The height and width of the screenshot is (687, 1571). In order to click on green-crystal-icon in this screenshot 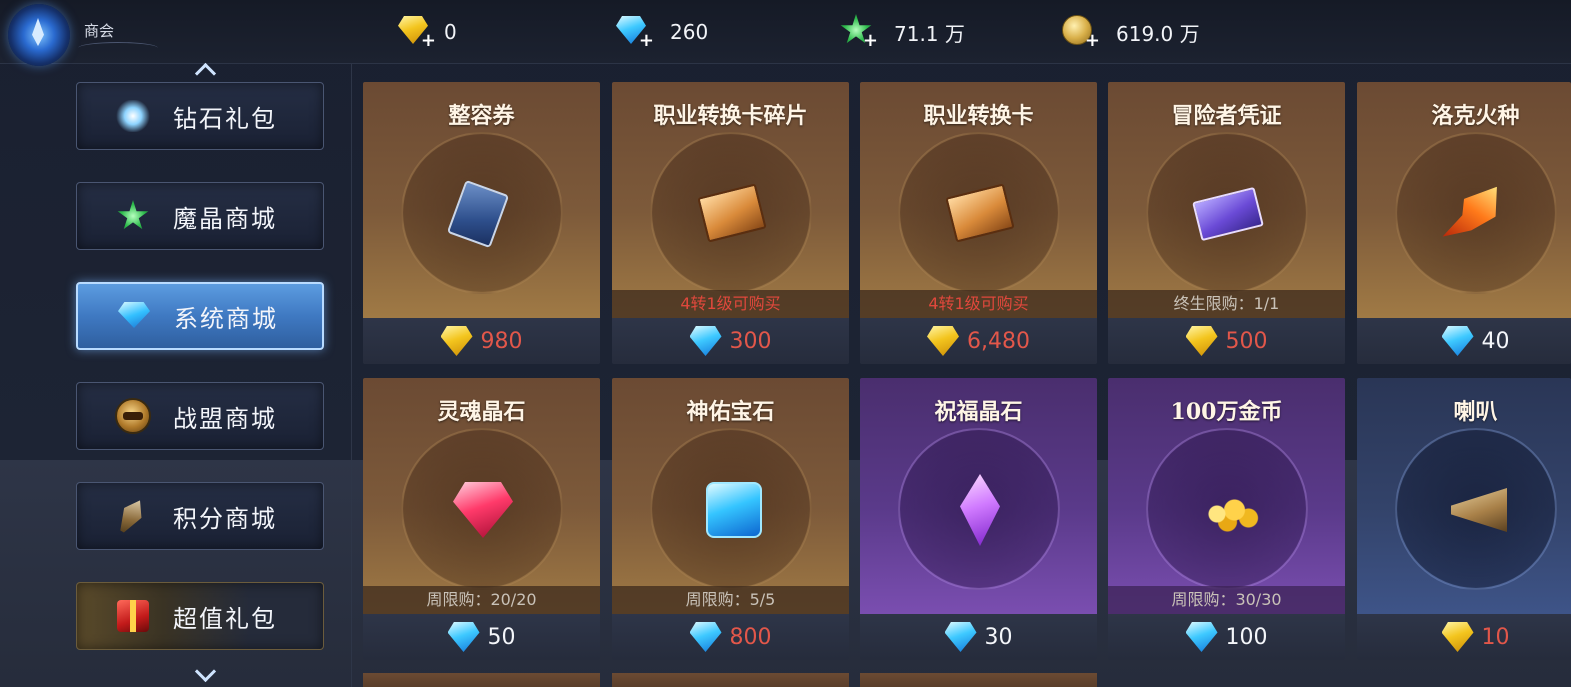, I will do `click(133, 216)`.